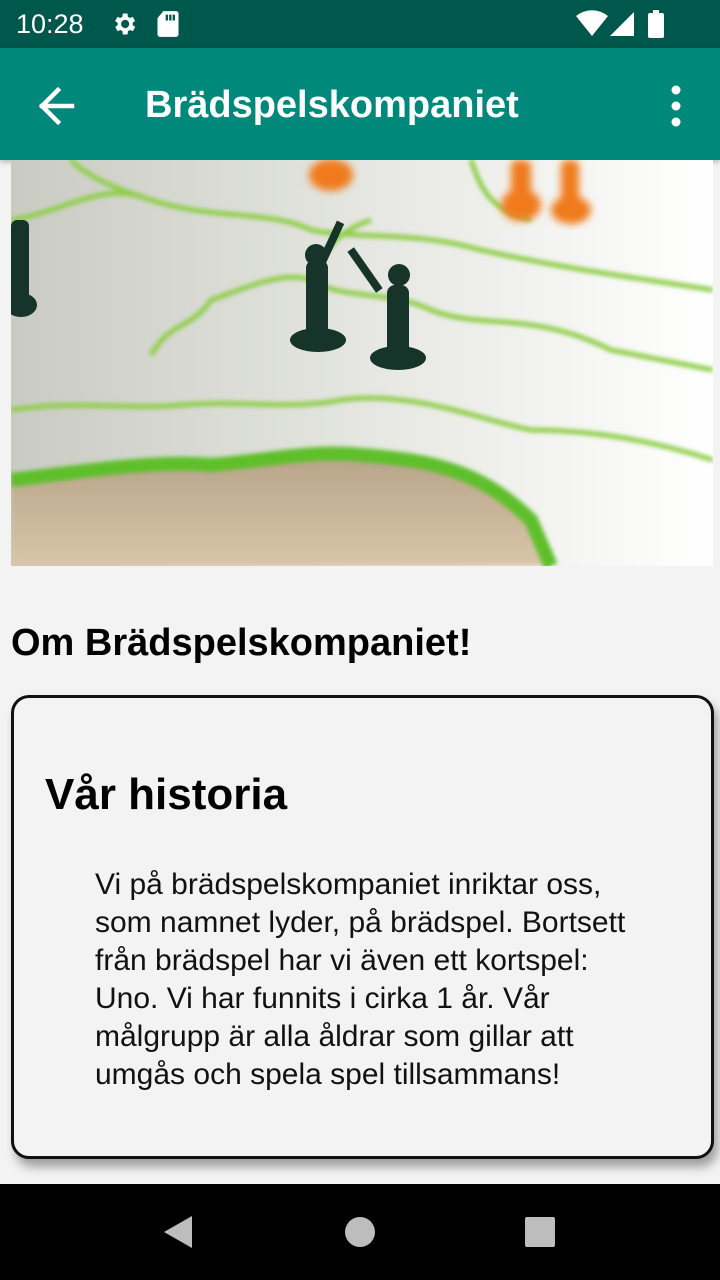 The image size is (720, 1280). I want to click on app-title: Brädspelskompaniet, so click(332, 105).